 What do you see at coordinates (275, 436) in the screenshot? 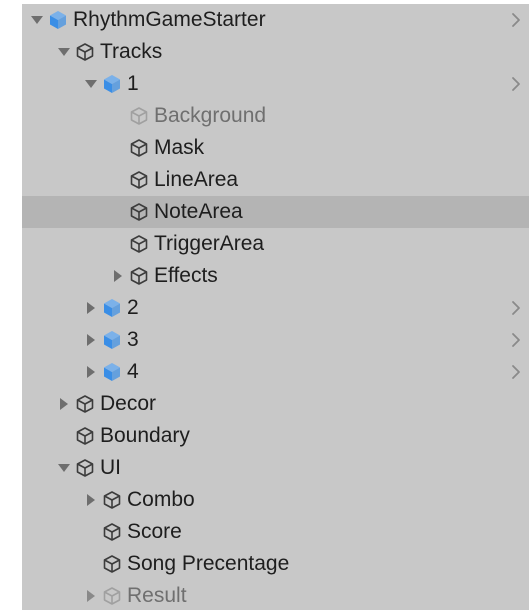
I see `hierarchy-item: Boundary` at bounding box center [275, 436].